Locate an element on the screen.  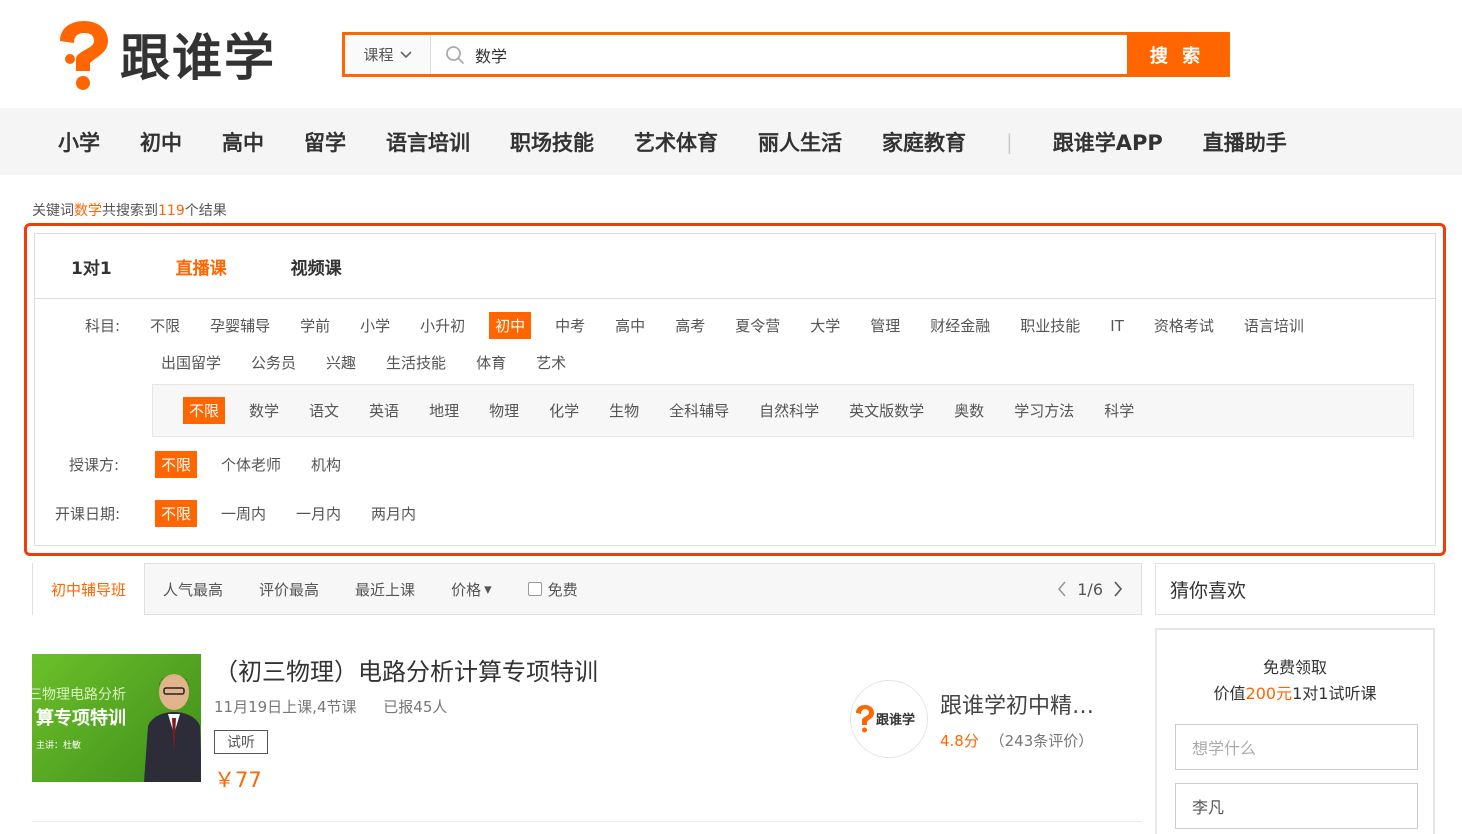
search-query-text: 数学 is located at coordinates (491, 56).